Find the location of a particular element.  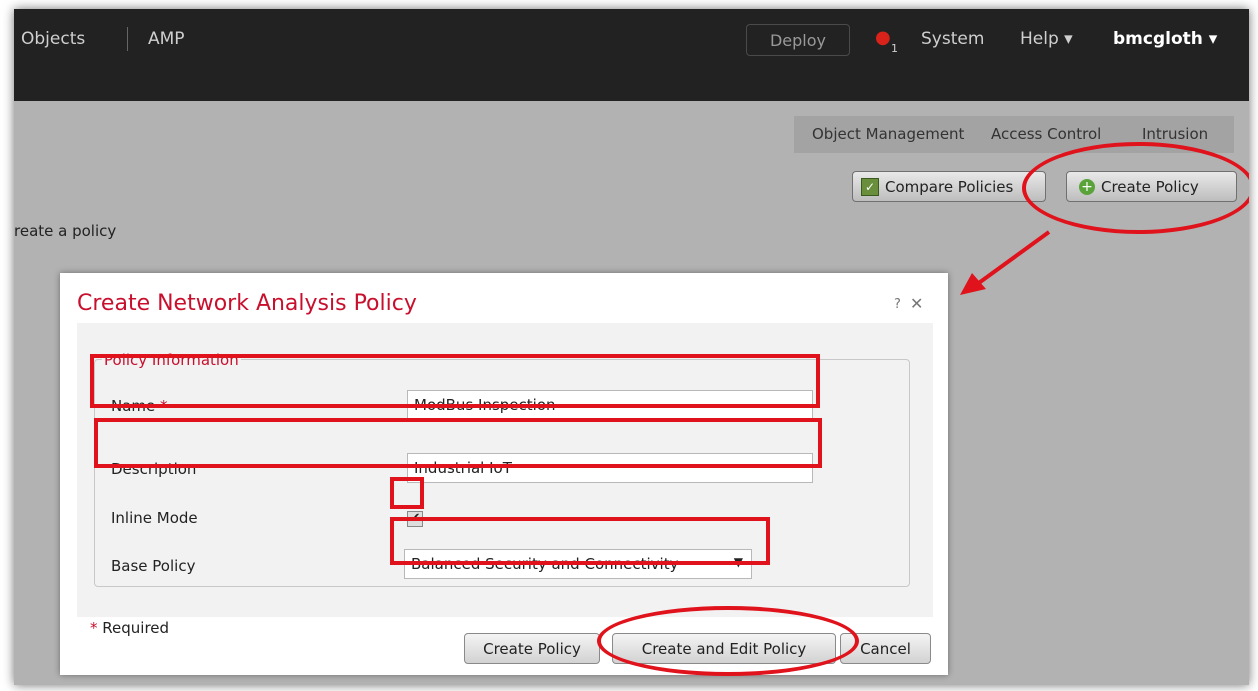

required-note: * Required is located at coordinates (129, 628).